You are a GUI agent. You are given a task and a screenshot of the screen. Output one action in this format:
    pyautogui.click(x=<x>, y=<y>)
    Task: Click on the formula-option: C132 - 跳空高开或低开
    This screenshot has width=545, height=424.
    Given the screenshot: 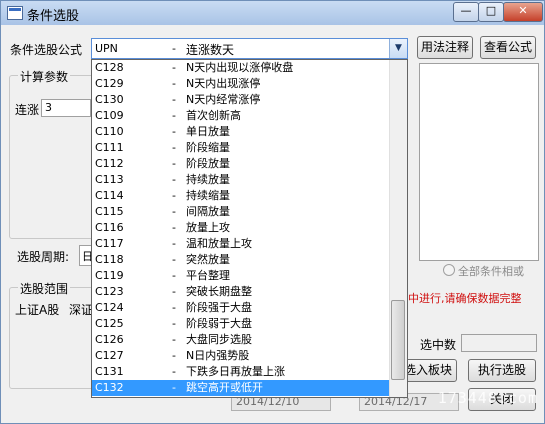 What is the action you would take?
    pyautogui.click(x=240, y=388)
    